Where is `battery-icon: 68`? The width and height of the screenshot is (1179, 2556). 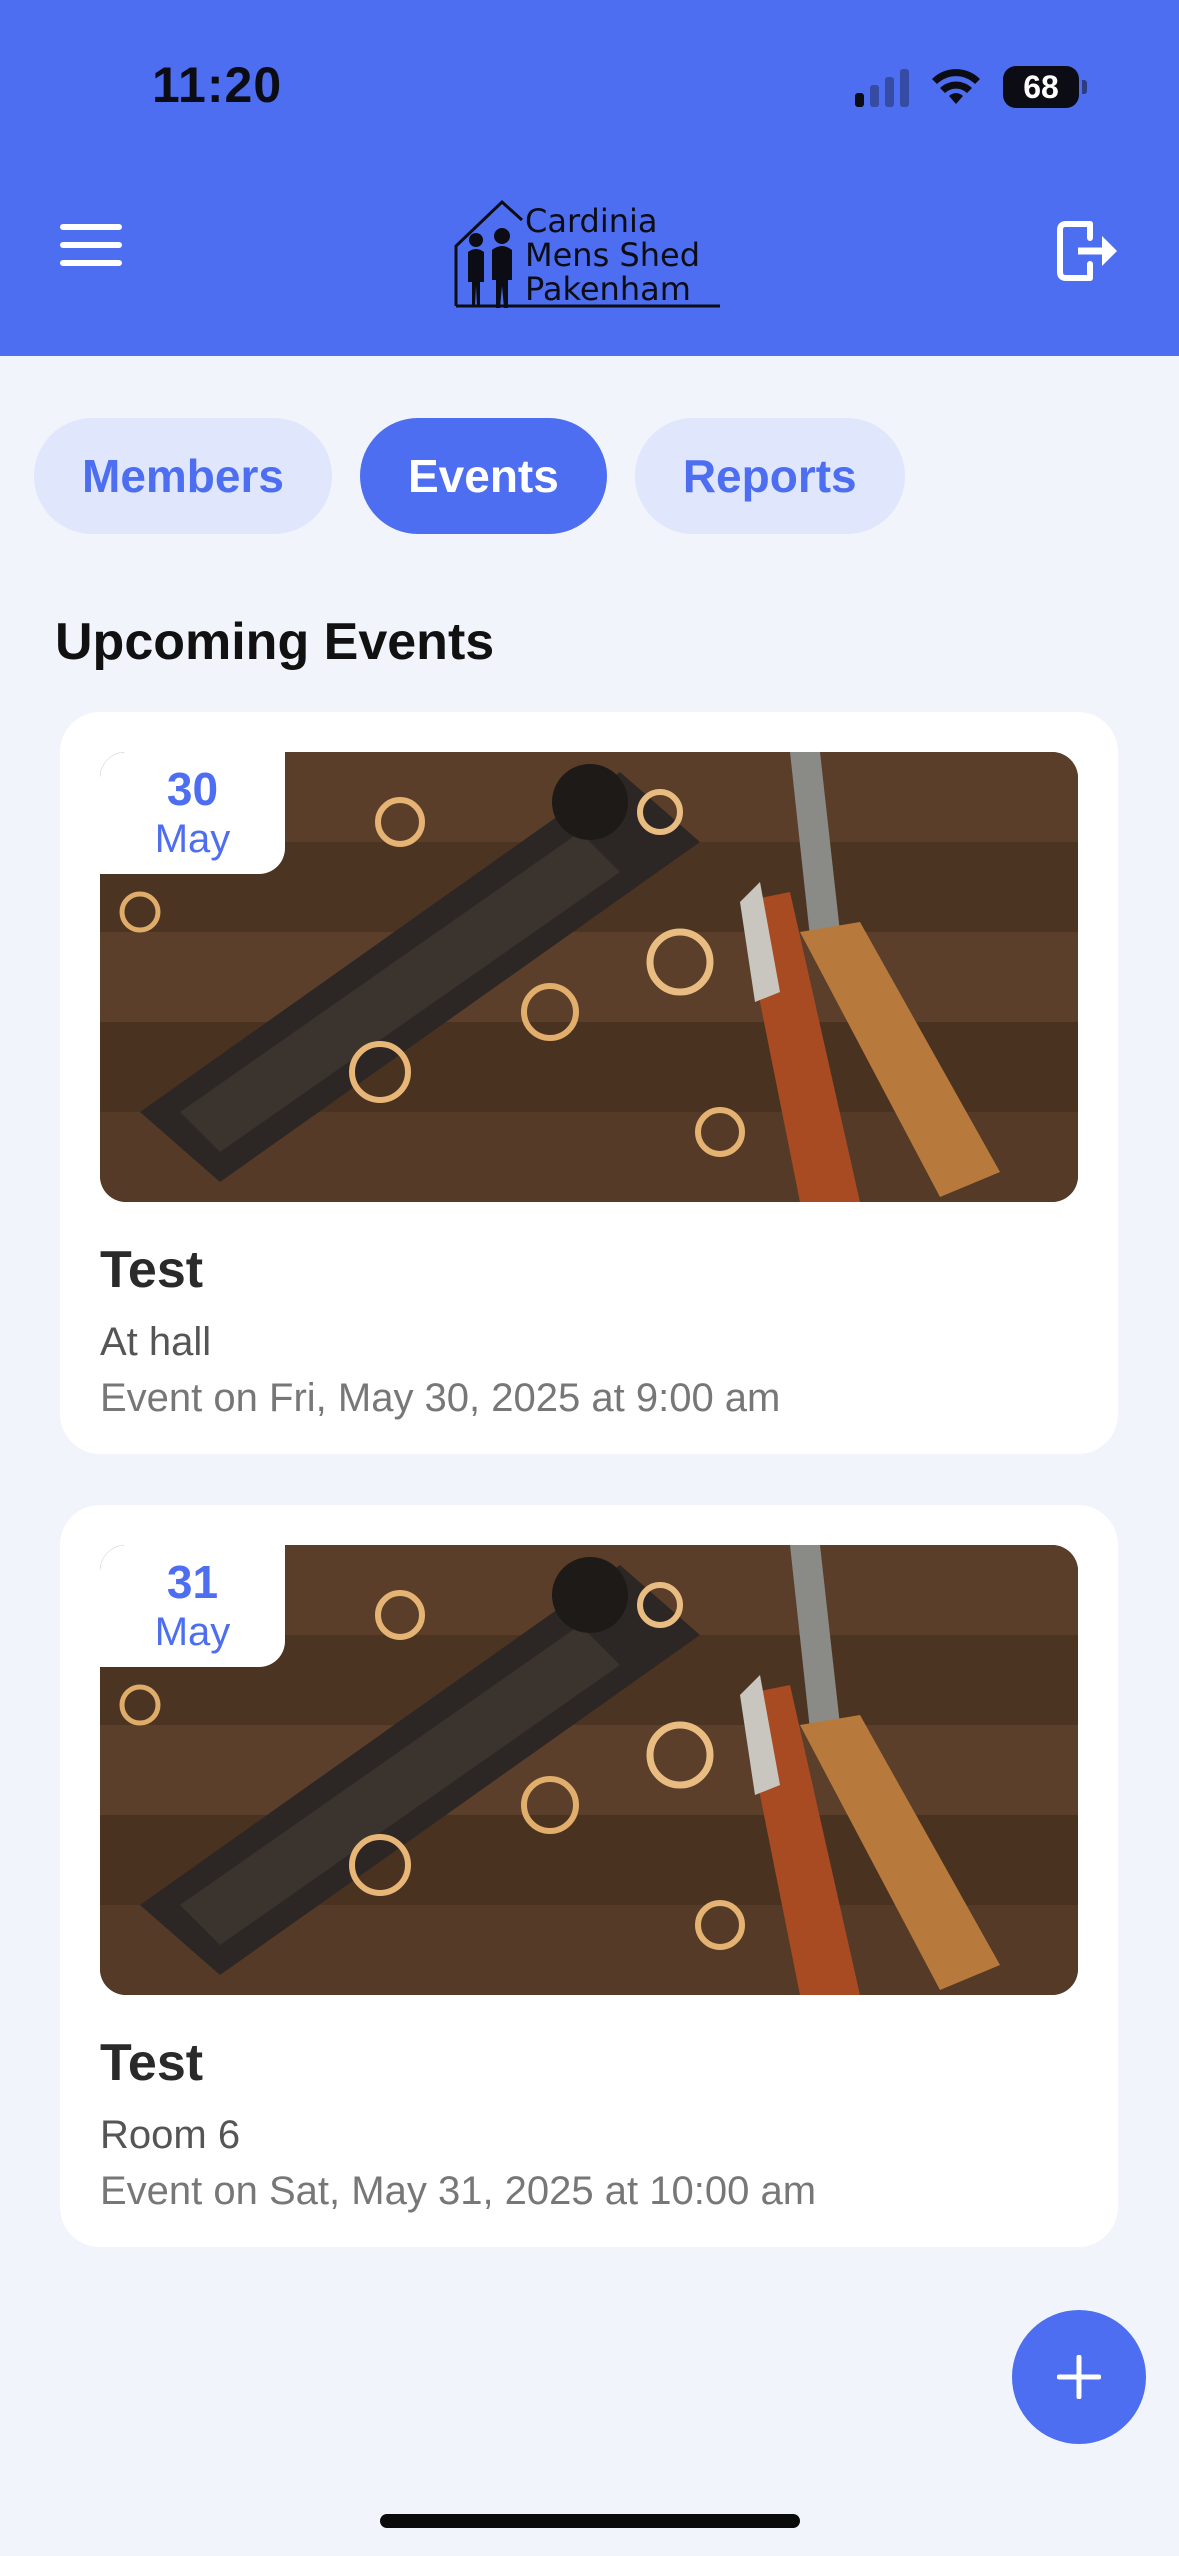
battery-icon: 68 is located at coordinates (1045, 87).